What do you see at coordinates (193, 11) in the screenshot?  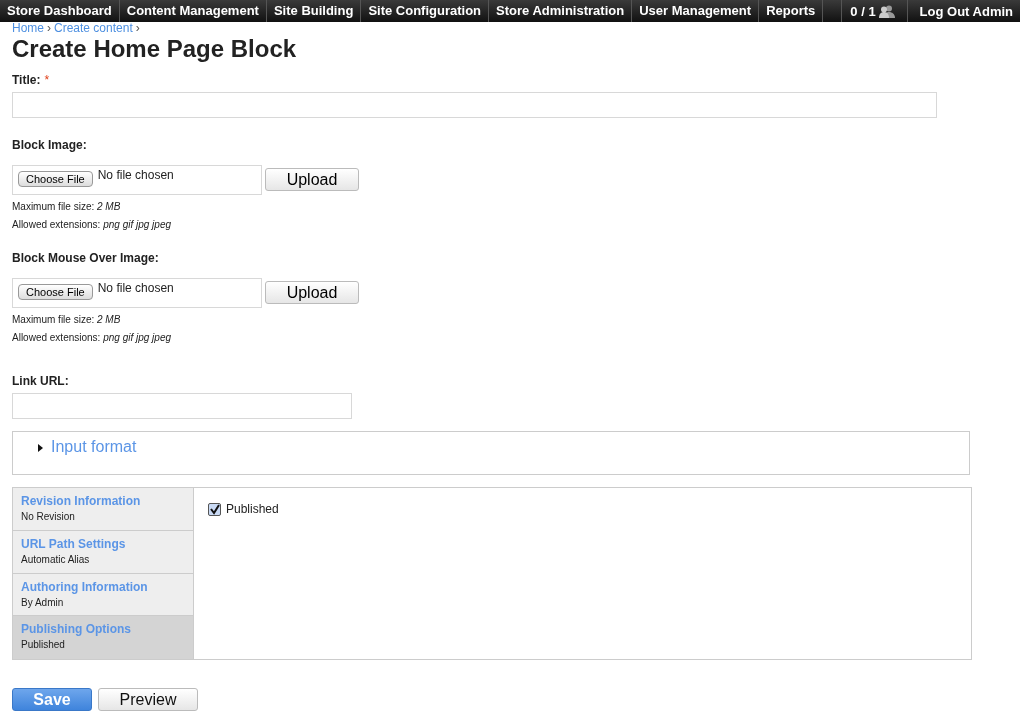 I see `menu-item: Content Management` at bounding box center [193, 11].